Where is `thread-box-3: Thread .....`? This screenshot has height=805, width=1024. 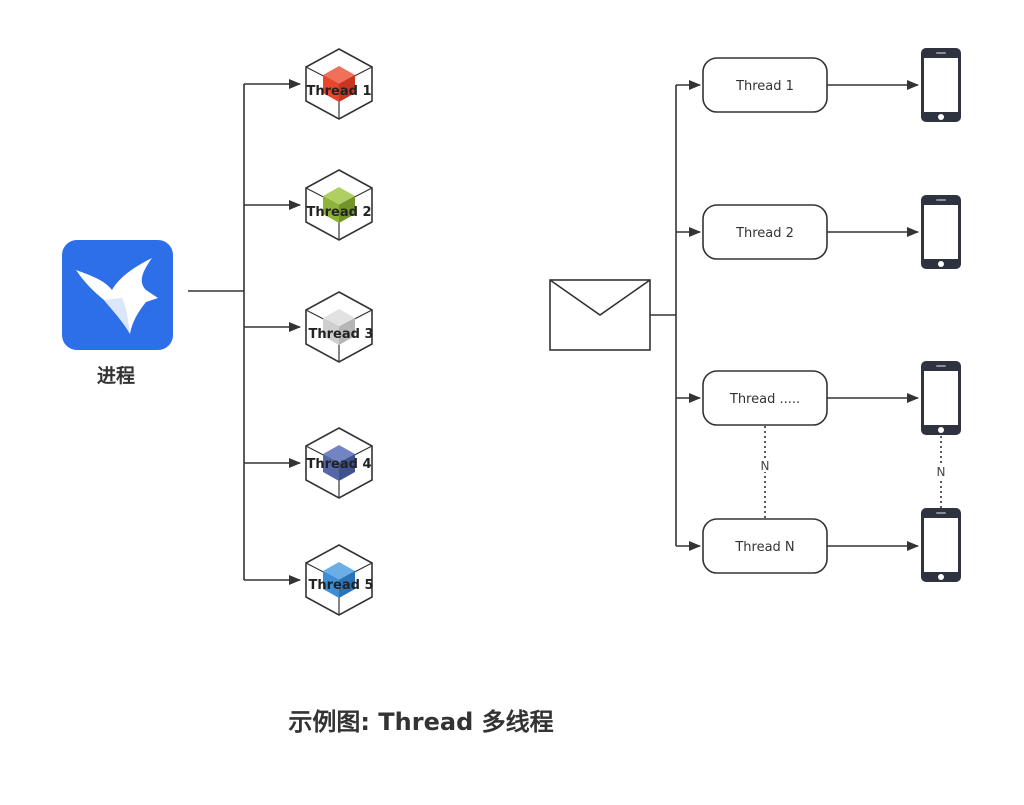 thread-box-3: Thread ..... is located at coordinates (765, 398).